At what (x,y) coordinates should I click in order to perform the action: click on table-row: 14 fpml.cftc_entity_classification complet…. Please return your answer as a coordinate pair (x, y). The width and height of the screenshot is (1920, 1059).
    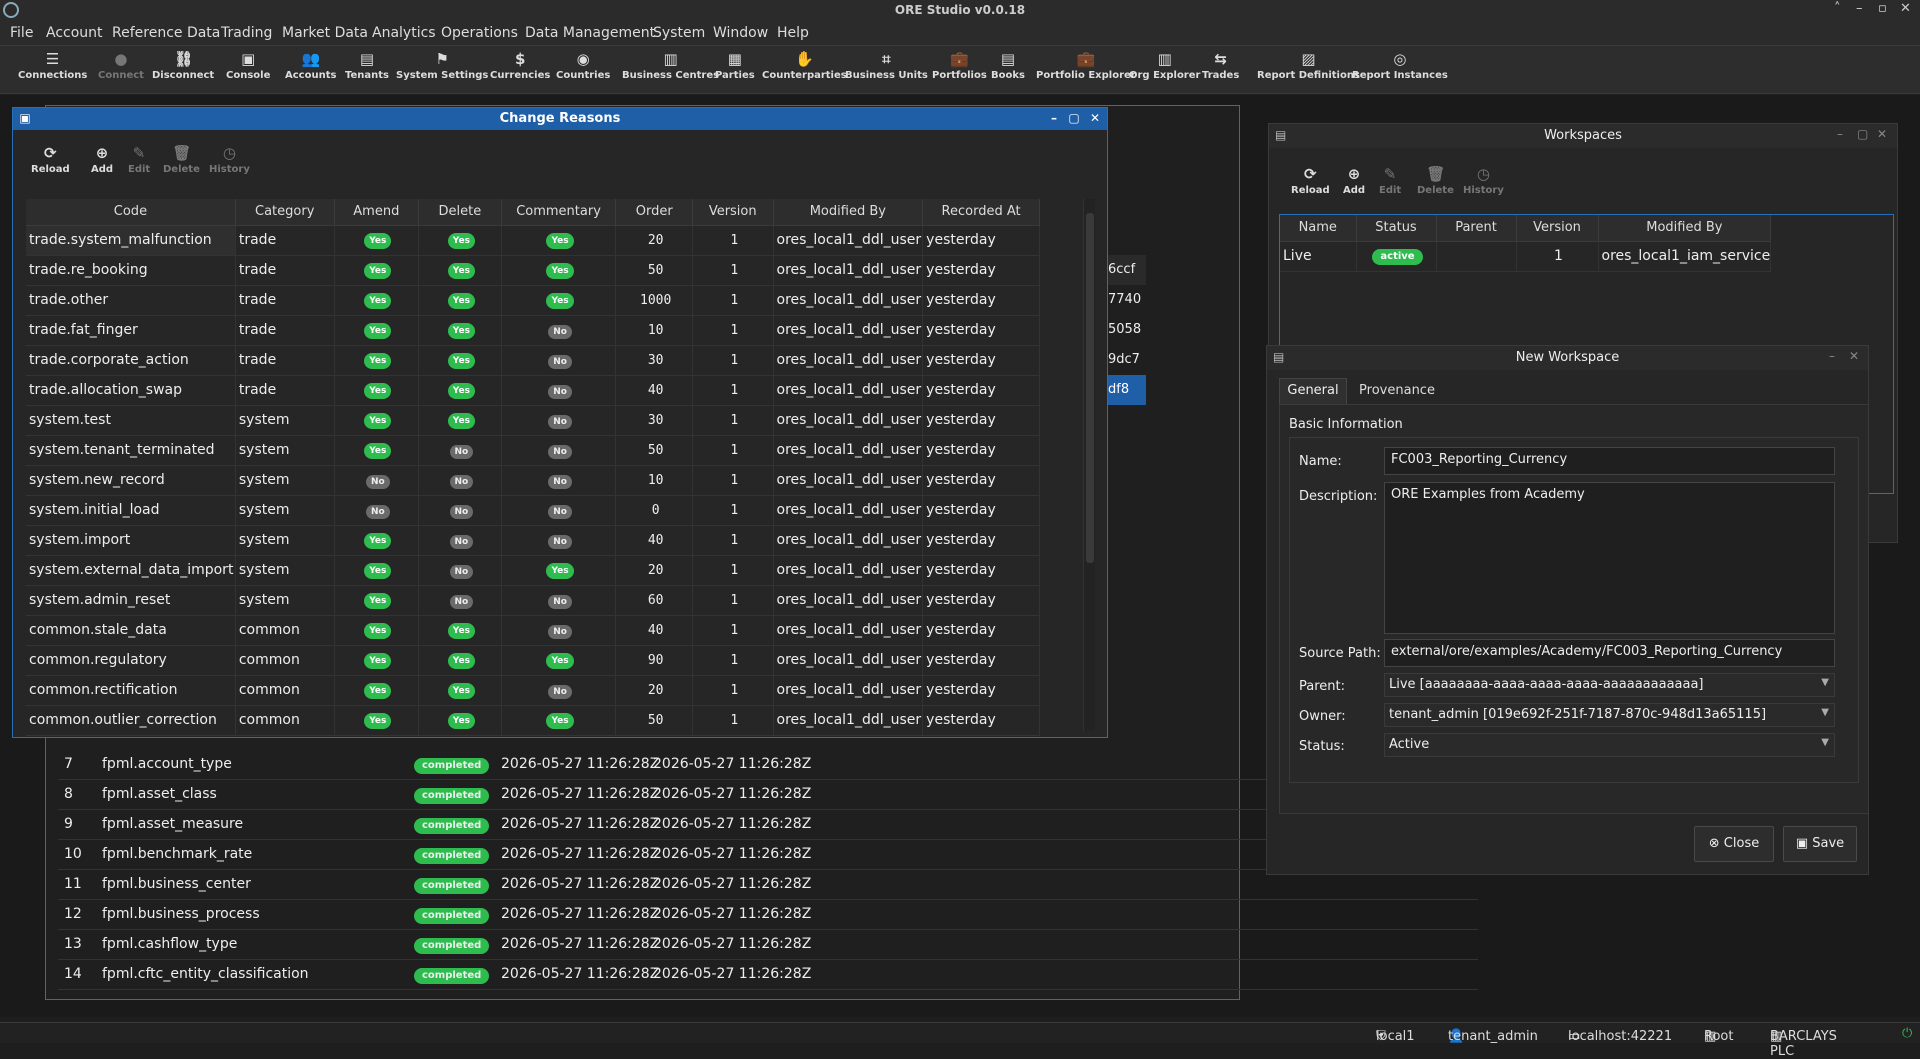
    Looking at the image, I should click on (768, 975).